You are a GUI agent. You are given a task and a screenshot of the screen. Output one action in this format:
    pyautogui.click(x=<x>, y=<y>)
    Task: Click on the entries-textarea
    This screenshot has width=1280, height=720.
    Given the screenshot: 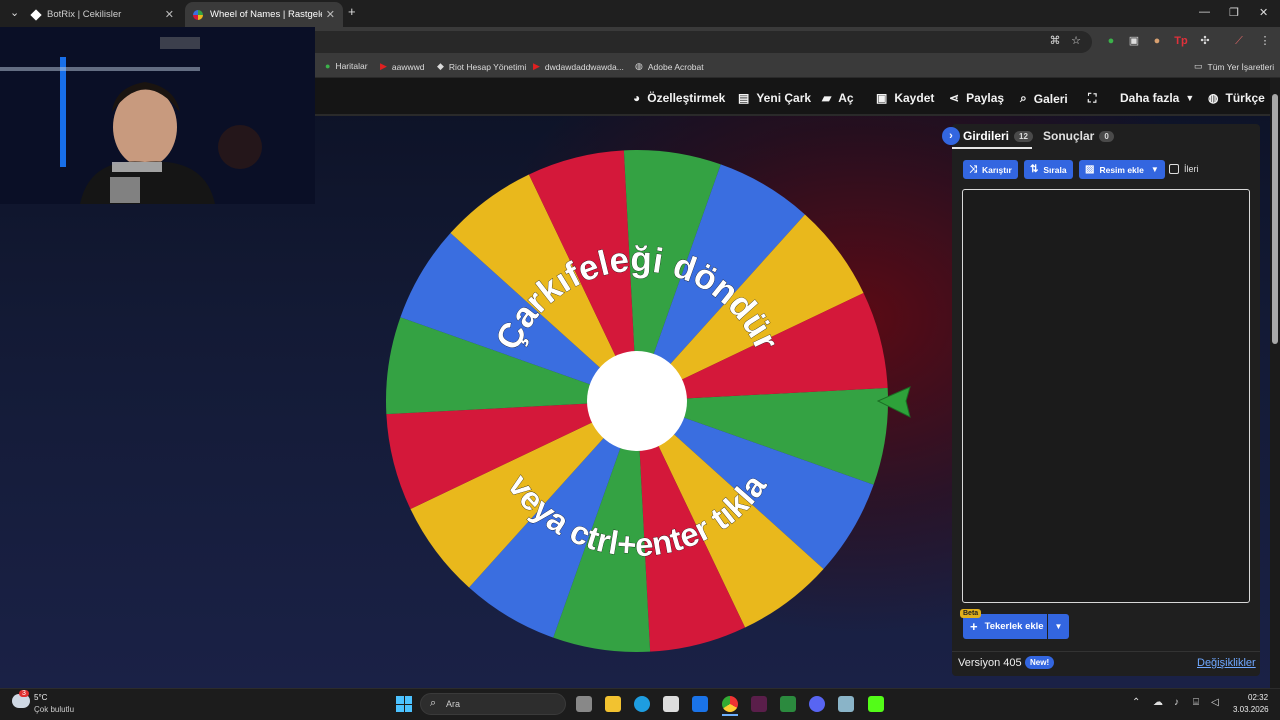 What is the action you would take?
    pyautogui.click(x=1106, y=396)
    